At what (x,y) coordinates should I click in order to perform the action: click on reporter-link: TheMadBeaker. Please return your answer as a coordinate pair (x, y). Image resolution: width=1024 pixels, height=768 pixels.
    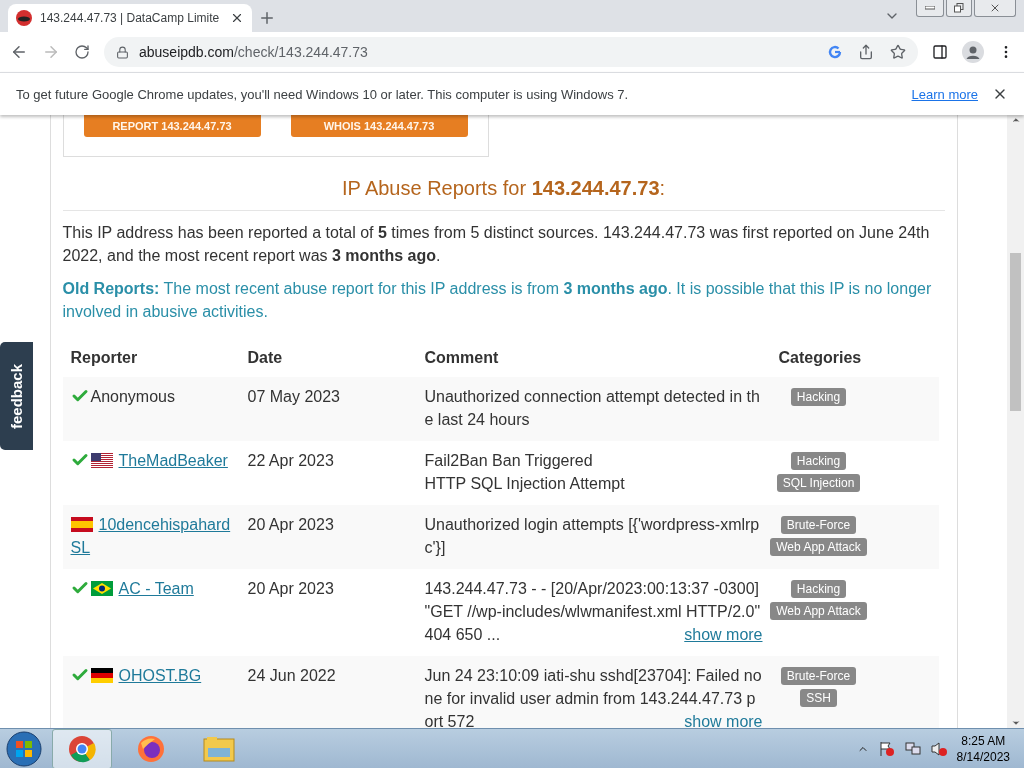
    Looking at the image, I should click on (151, 460).